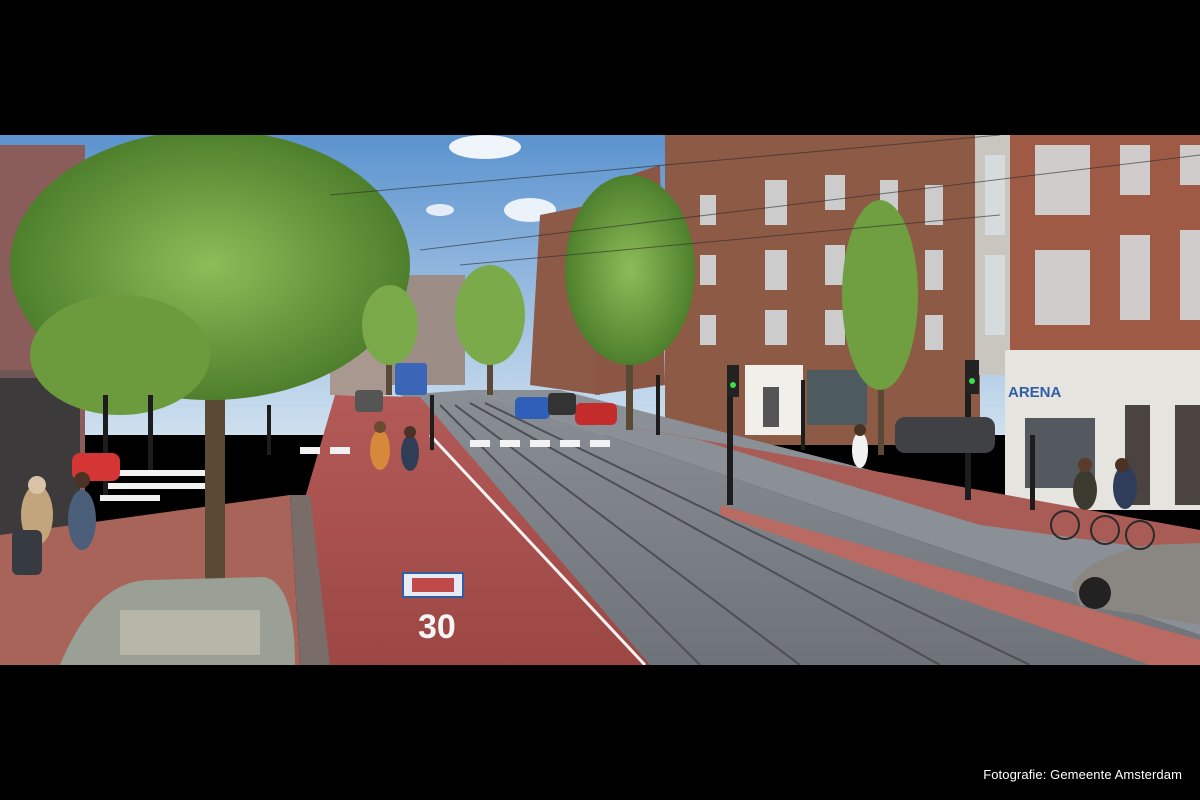 This screenshot has width=1200, height=800. Describe the element at coordinates (1035, 392) in the screenshot. I see `shop-sign: ARENA` at that location.